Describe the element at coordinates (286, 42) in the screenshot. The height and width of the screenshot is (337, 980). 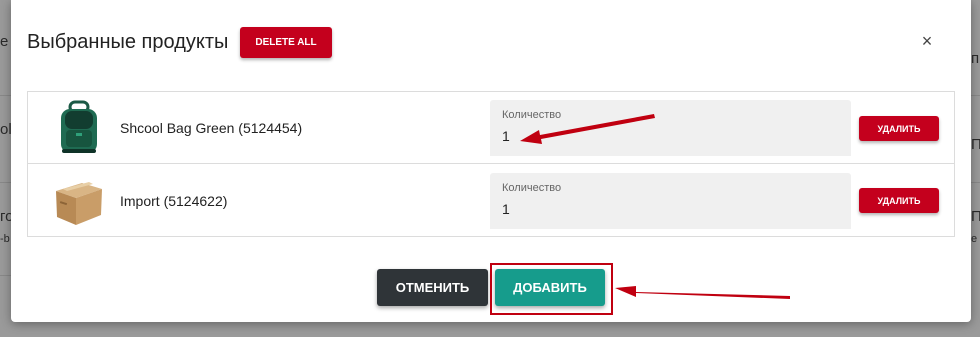
I see `delete-all-button: DELETE ALL` at that location.